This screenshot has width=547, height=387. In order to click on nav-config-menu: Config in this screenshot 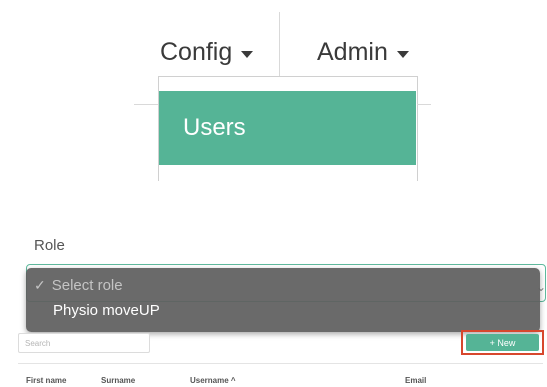, I will do `click(207, 52)`.